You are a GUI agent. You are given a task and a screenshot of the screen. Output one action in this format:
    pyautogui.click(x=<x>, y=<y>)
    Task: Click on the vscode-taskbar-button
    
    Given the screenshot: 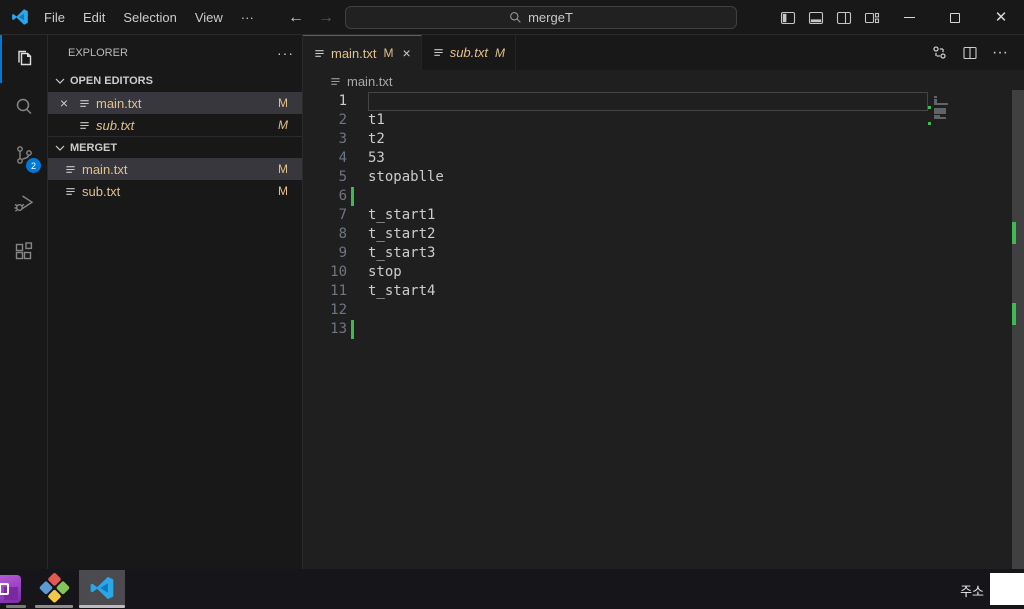 What is the action you would take?
    pyautogui.click(x=102, y=588)
    